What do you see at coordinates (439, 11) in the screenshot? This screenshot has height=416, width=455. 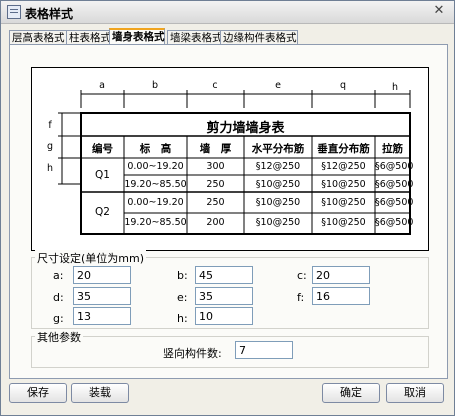 I see `close-icon: ✕` at bounding box center [439, 11].